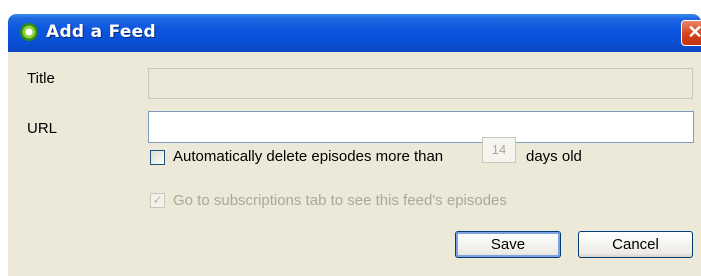  I want to click on goto-subscriptions-checkbox: ✓, so click(157, 200).